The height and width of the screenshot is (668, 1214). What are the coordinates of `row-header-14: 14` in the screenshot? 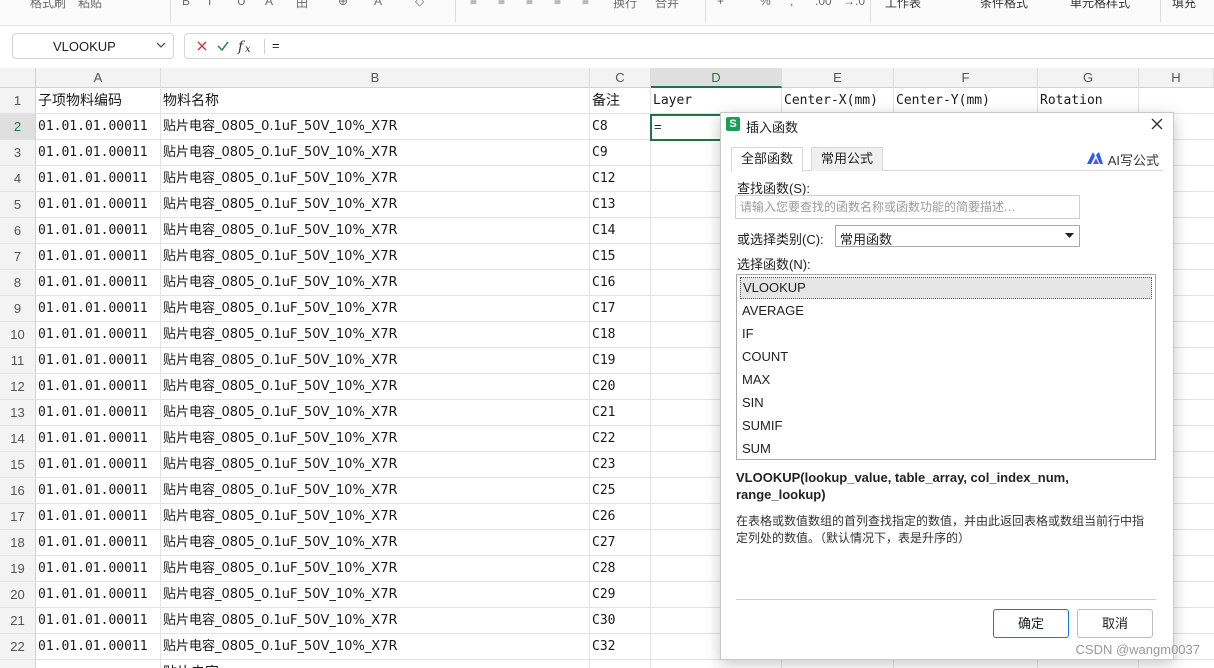 It's located at (18, 439).